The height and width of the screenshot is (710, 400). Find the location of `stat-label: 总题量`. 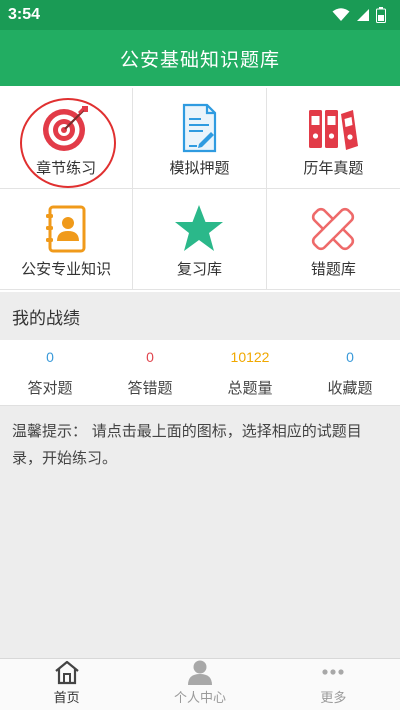

stat-label: 总题量 is located at coordinates (250, 388).